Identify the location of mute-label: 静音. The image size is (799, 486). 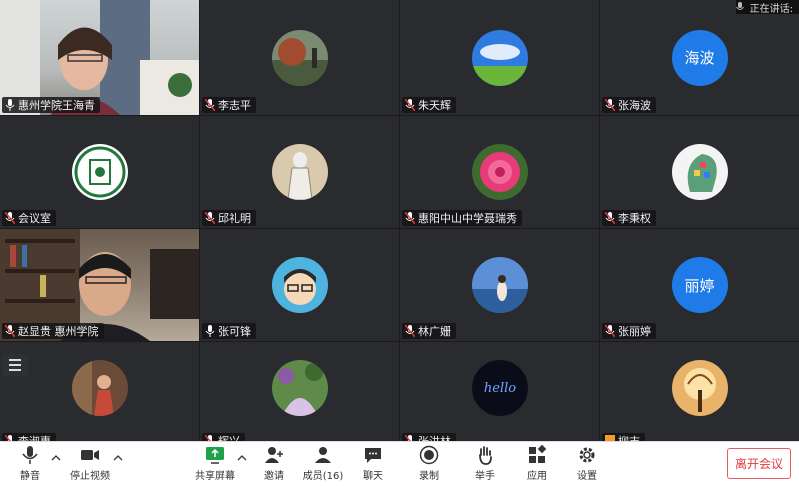
(30, 476).